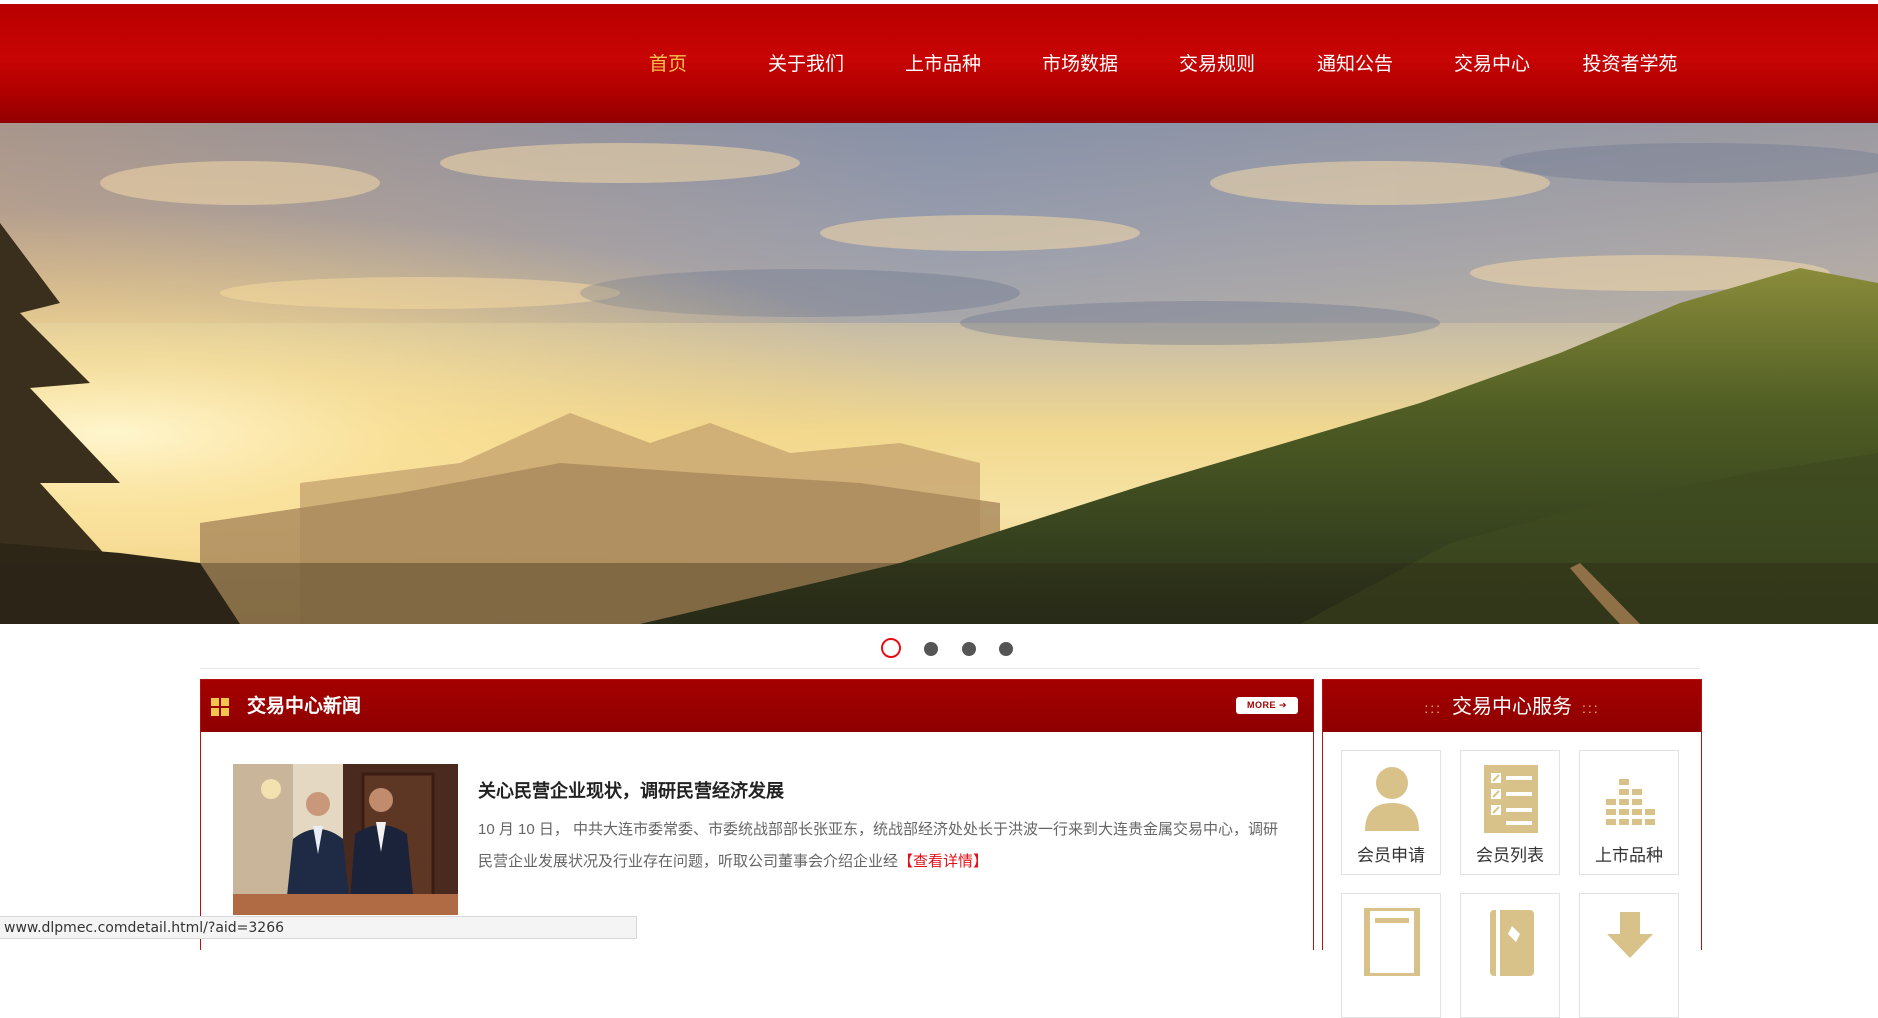  What do you see at coordinates (950, 668) in the screenshot?
I see `section-divider` at bounding box center [950, 668].